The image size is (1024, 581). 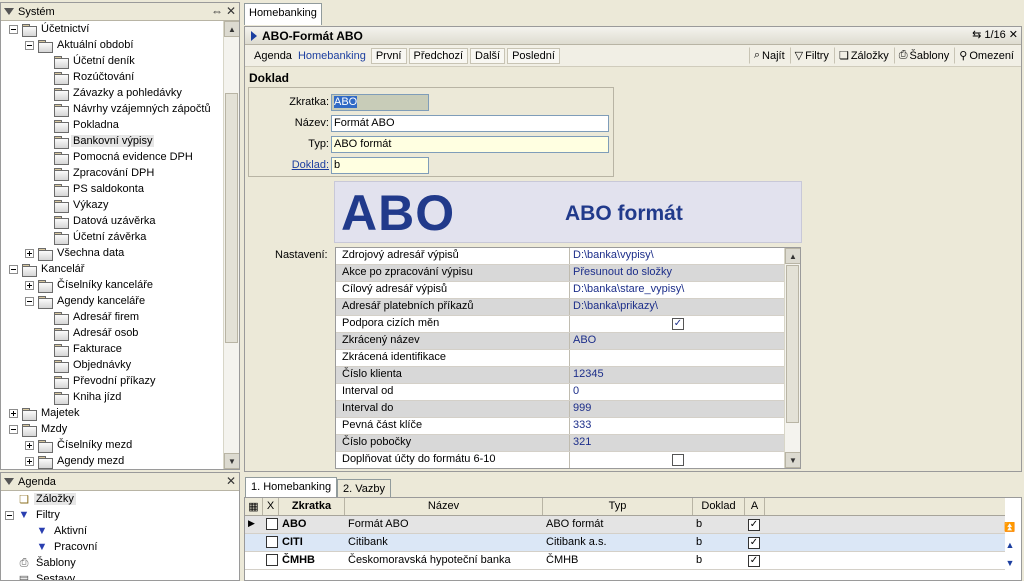 What do you see at coordinates (82, 349) in the screenshot?
I see `tree-item: Fakturace` at bounding box center [82, 349].